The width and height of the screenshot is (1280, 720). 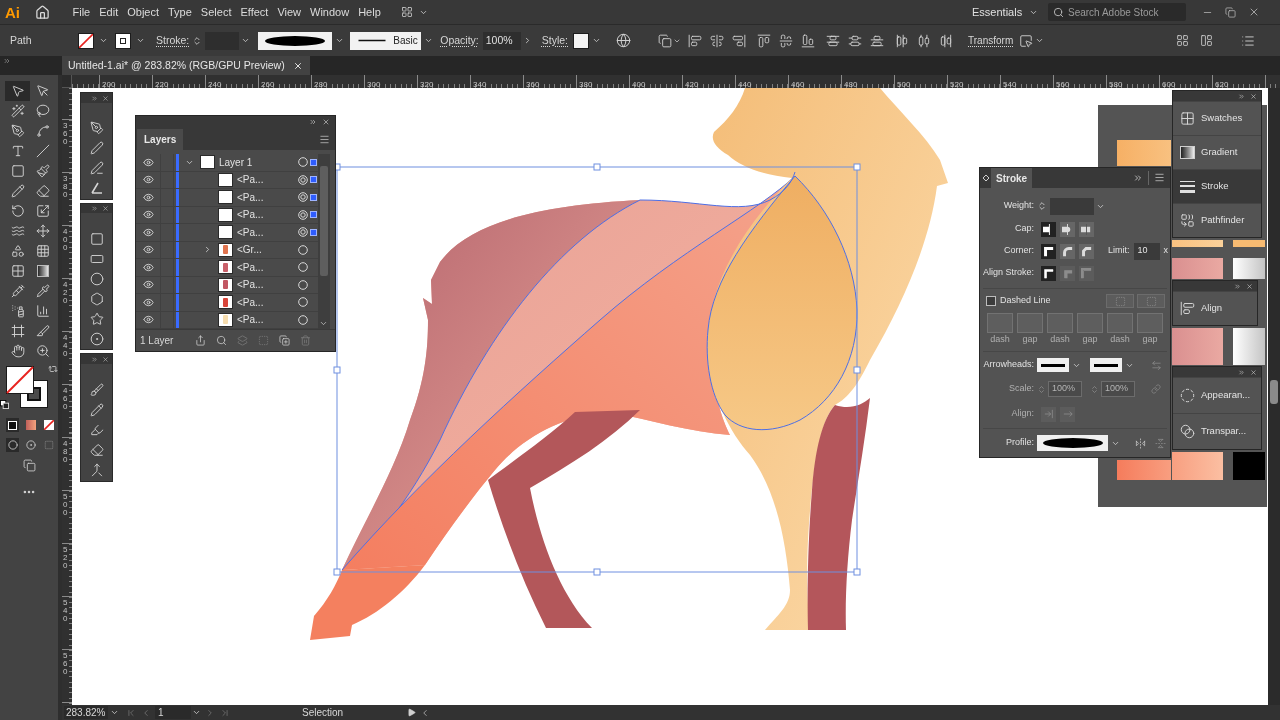 What do you see at coordinates (186, 65) in the screenshot?
I see `document-tab: Untitled-1.ai* @ 283.82% (RGB/GPU Preview)` at bounding box center [186, 65].